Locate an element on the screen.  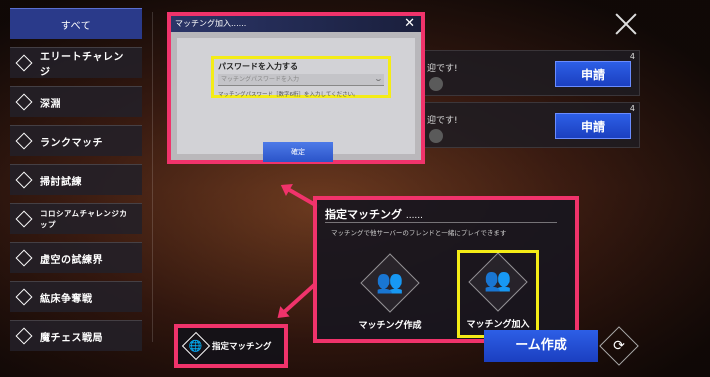
add-user-icon: 👥 is located at coordinates (390, 282).